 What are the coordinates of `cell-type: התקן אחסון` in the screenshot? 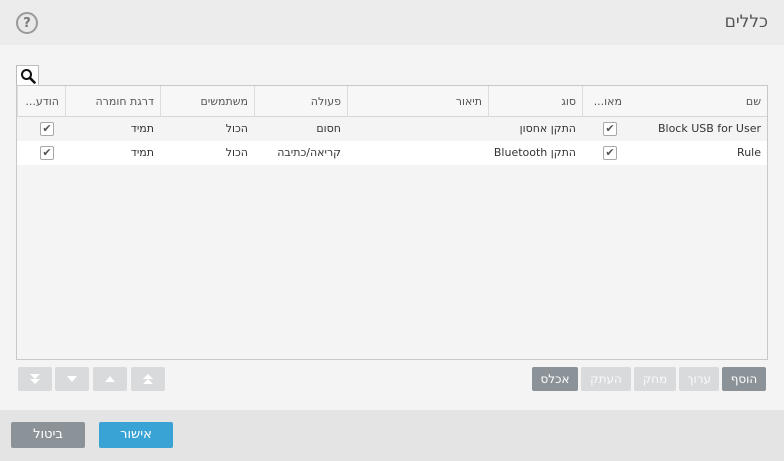 It's located at (547, 128).